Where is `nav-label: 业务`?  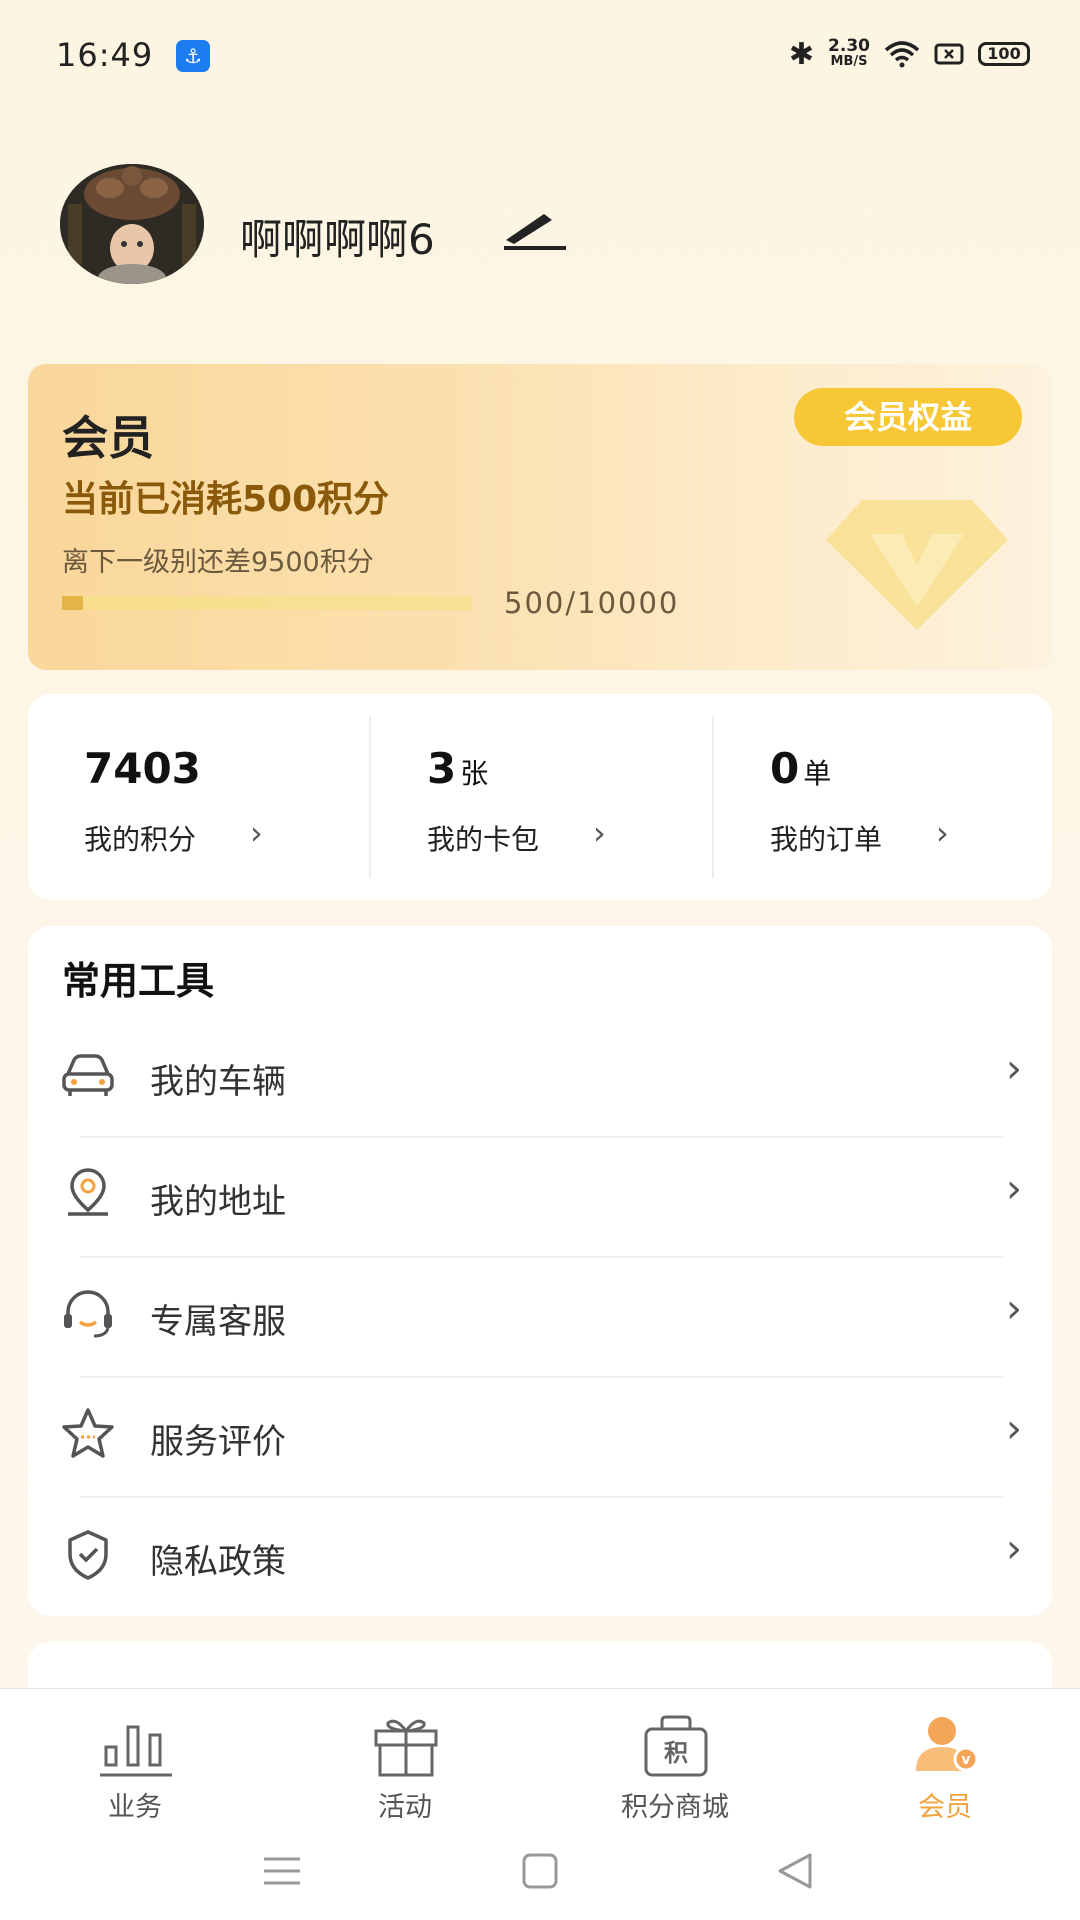
nav-label: 业务 is located at coordinates (135, 1807).